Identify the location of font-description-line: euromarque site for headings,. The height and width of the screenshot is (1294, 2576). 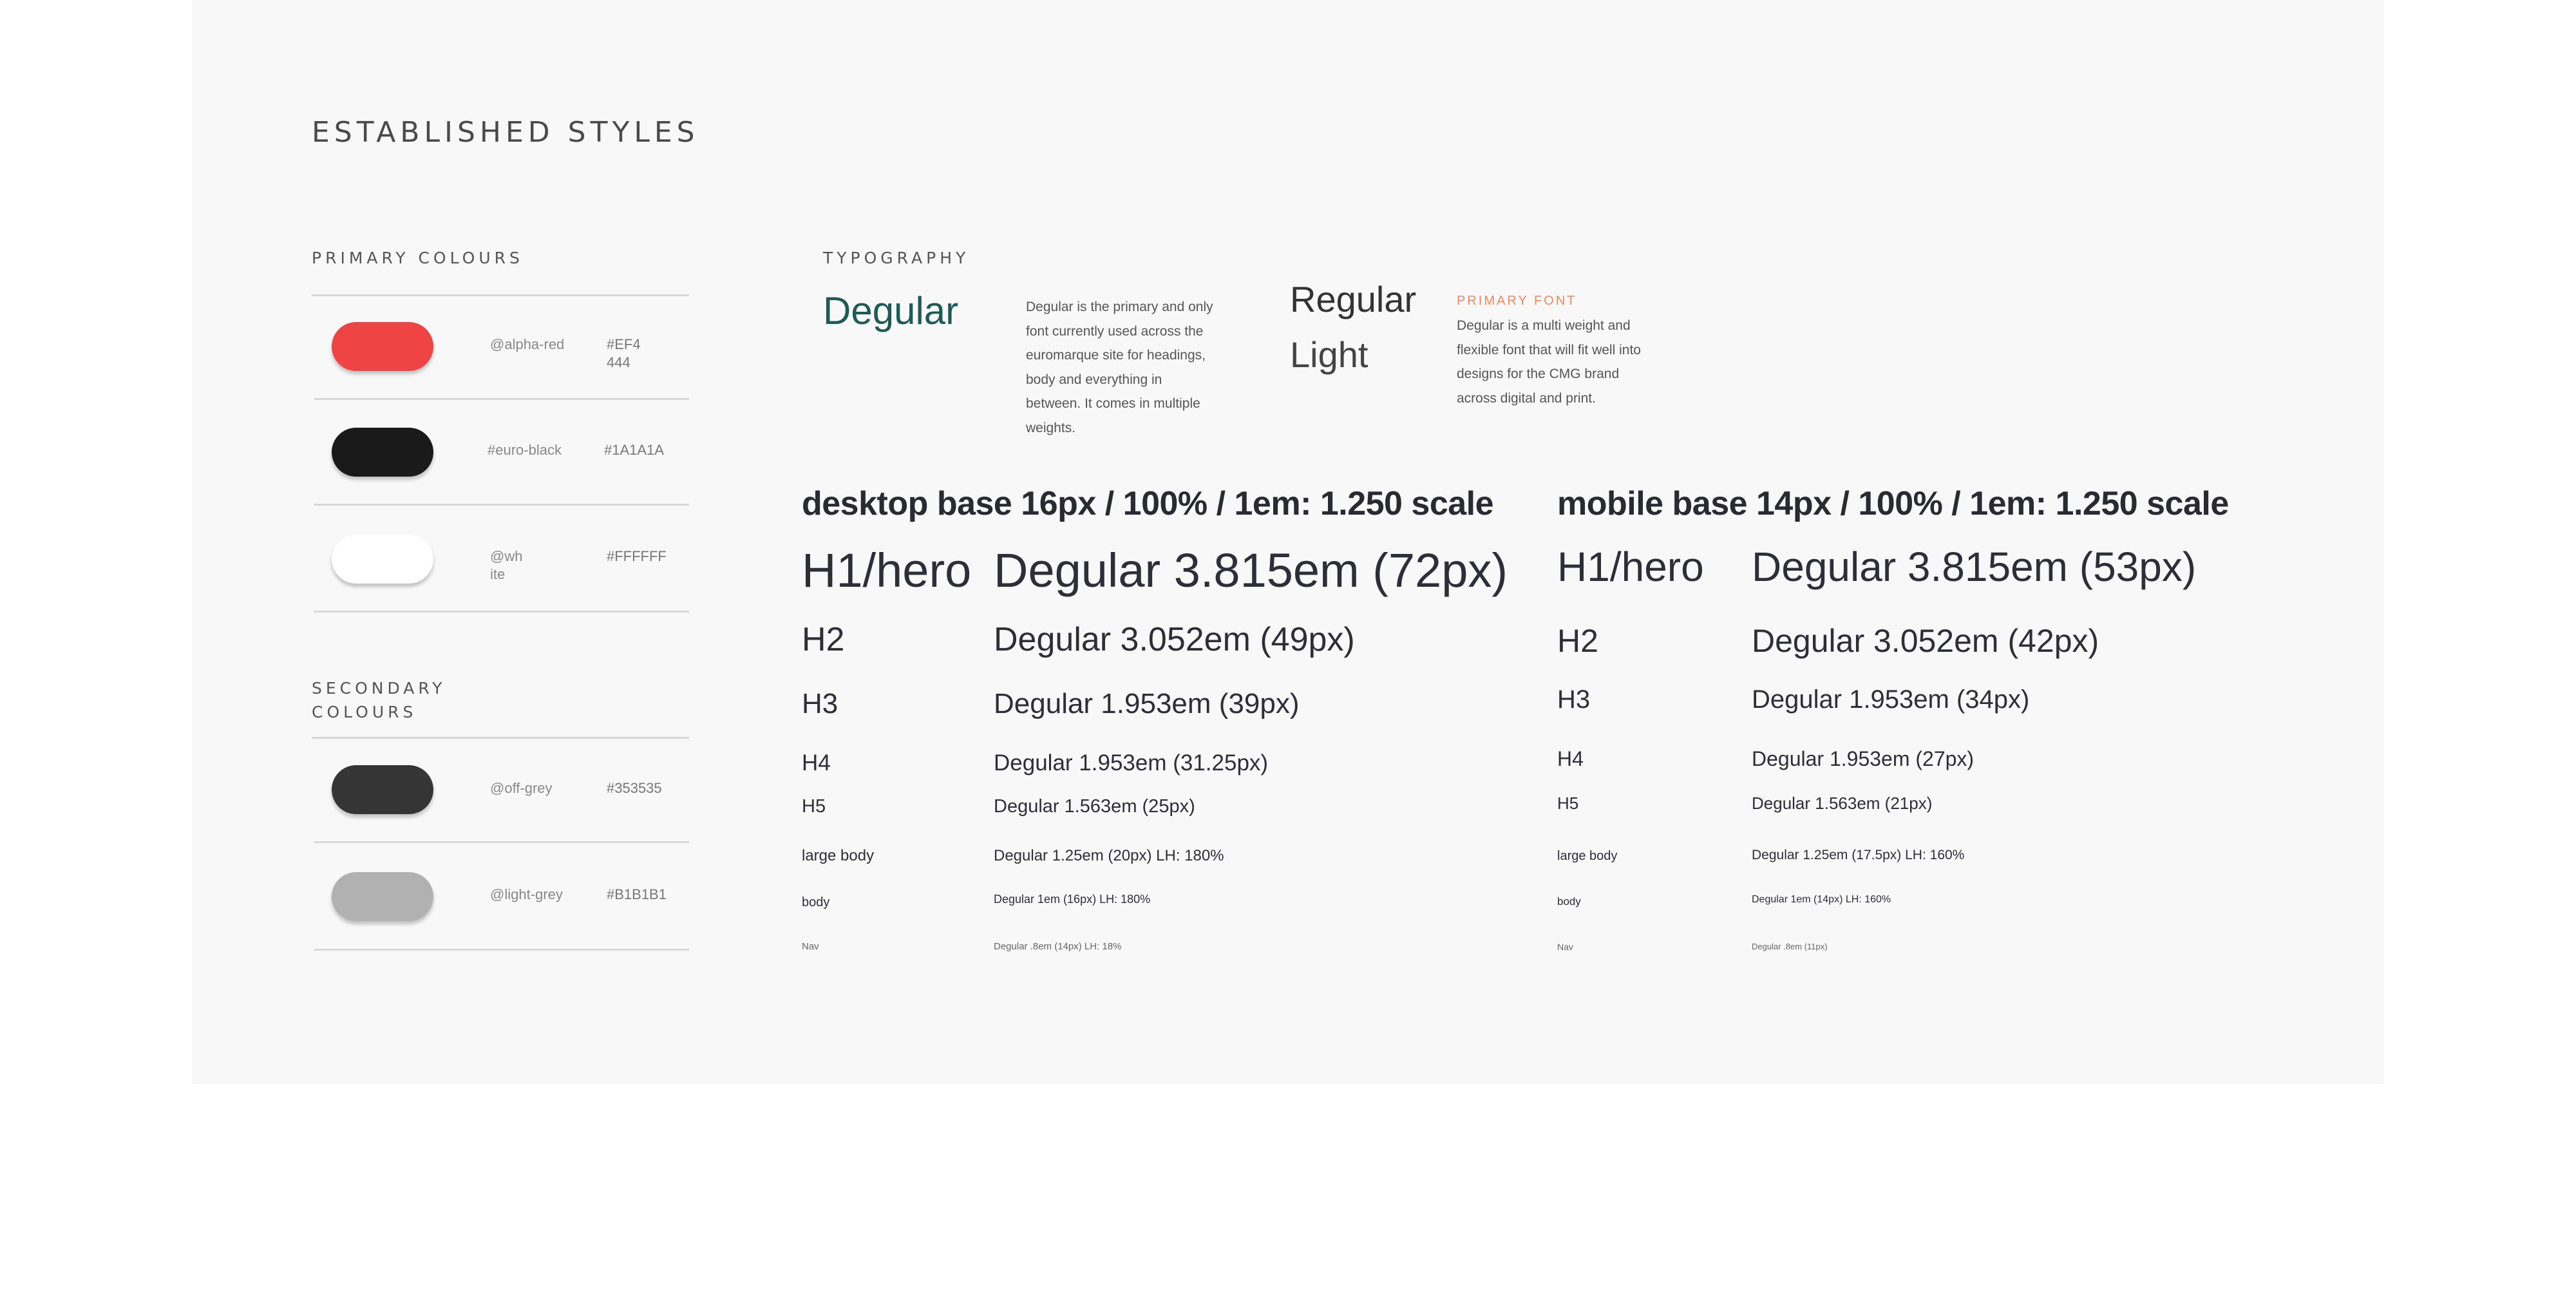
(1116, 355).